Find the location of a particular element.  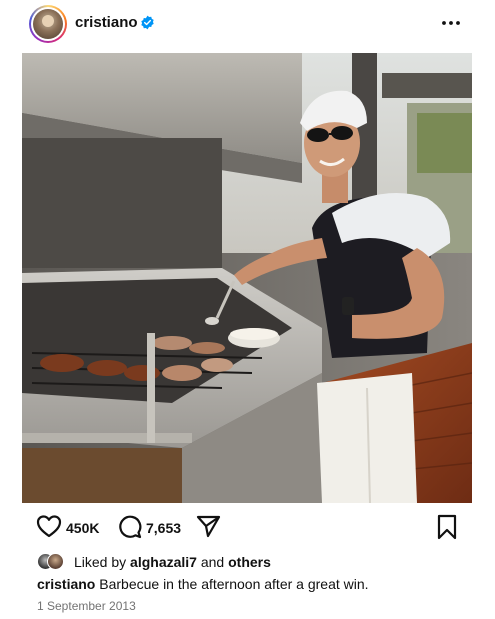

comment-icon is located at coordinates (129, 526).